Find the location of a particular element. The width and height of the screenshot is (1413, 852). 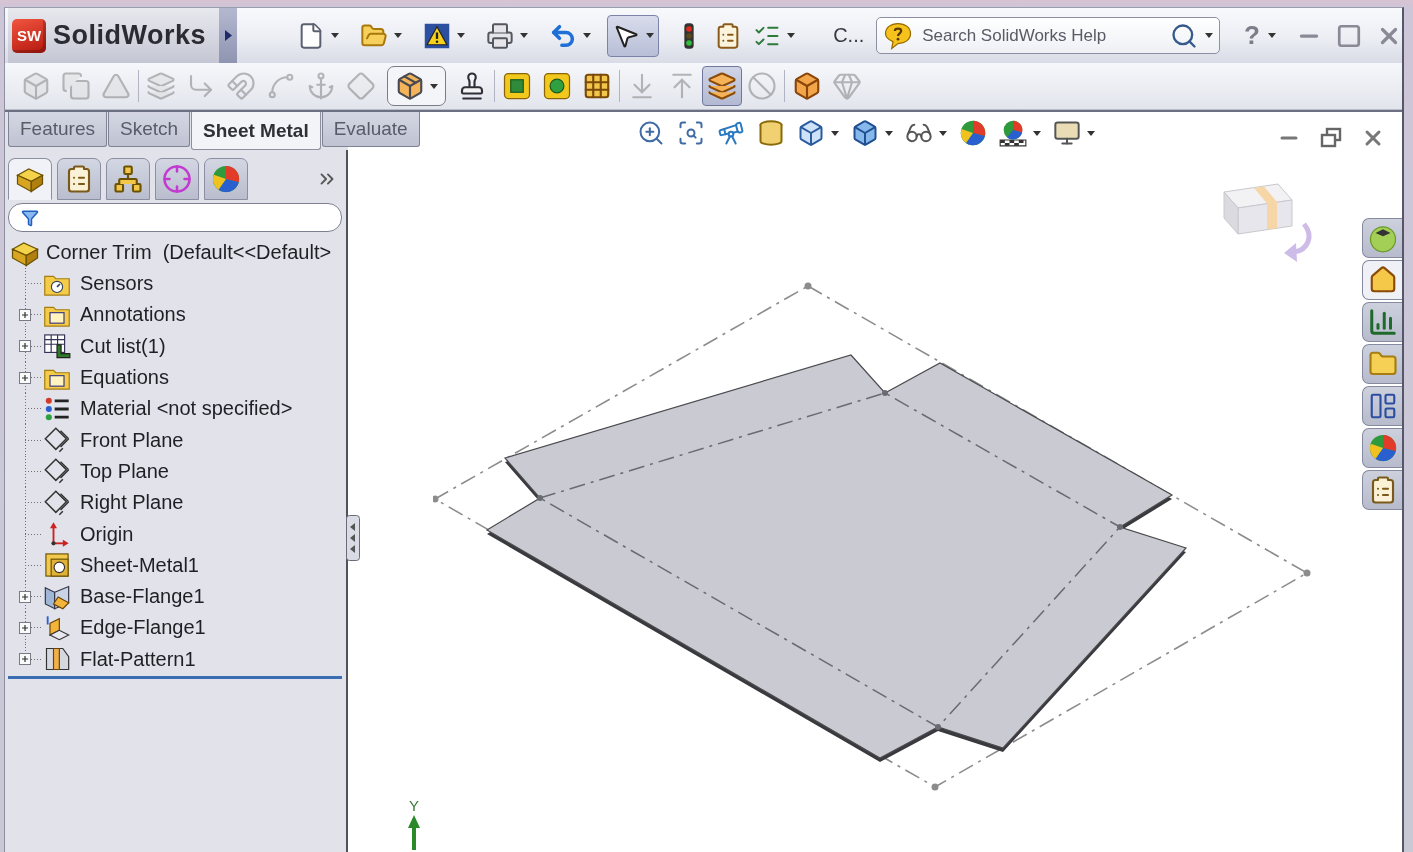

command-button is located at coordinates (416, 86).